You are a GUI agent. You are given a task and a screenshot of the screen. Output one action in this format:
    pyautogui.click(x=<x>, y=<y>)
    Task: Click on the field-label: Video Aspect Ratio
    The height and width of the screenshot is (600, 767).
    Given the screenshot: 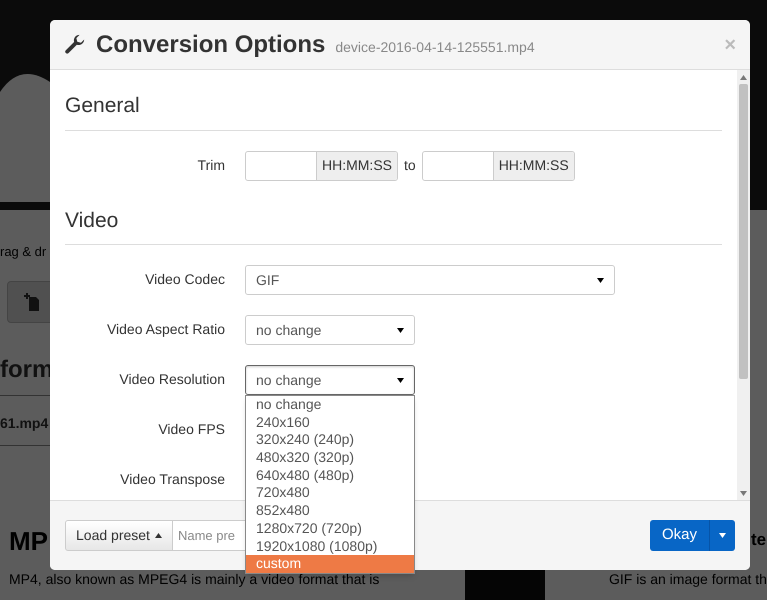 What is the action you would take?
    pyautogui.click(x=165, y=329)
    